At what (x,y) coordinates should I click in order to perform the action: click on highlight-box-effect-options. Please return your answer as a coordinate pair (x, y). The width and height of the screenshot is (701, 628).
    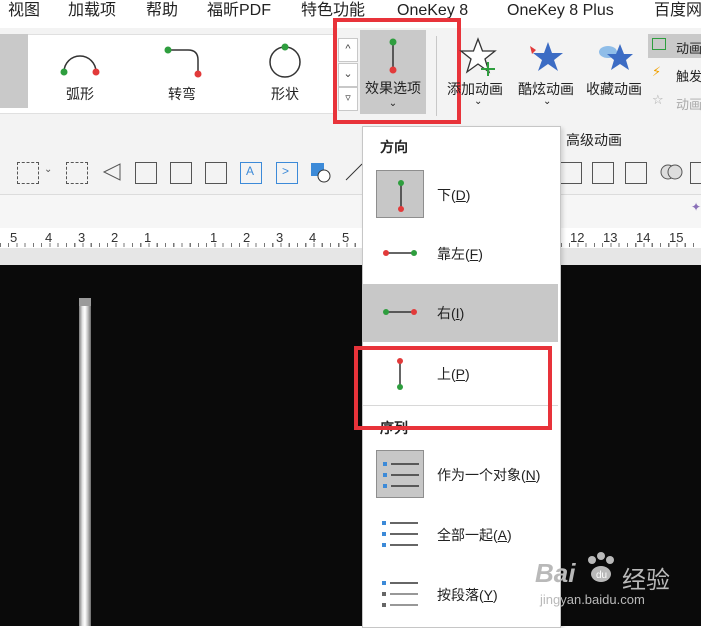
    Looking at the image, I should click on (397, 71).